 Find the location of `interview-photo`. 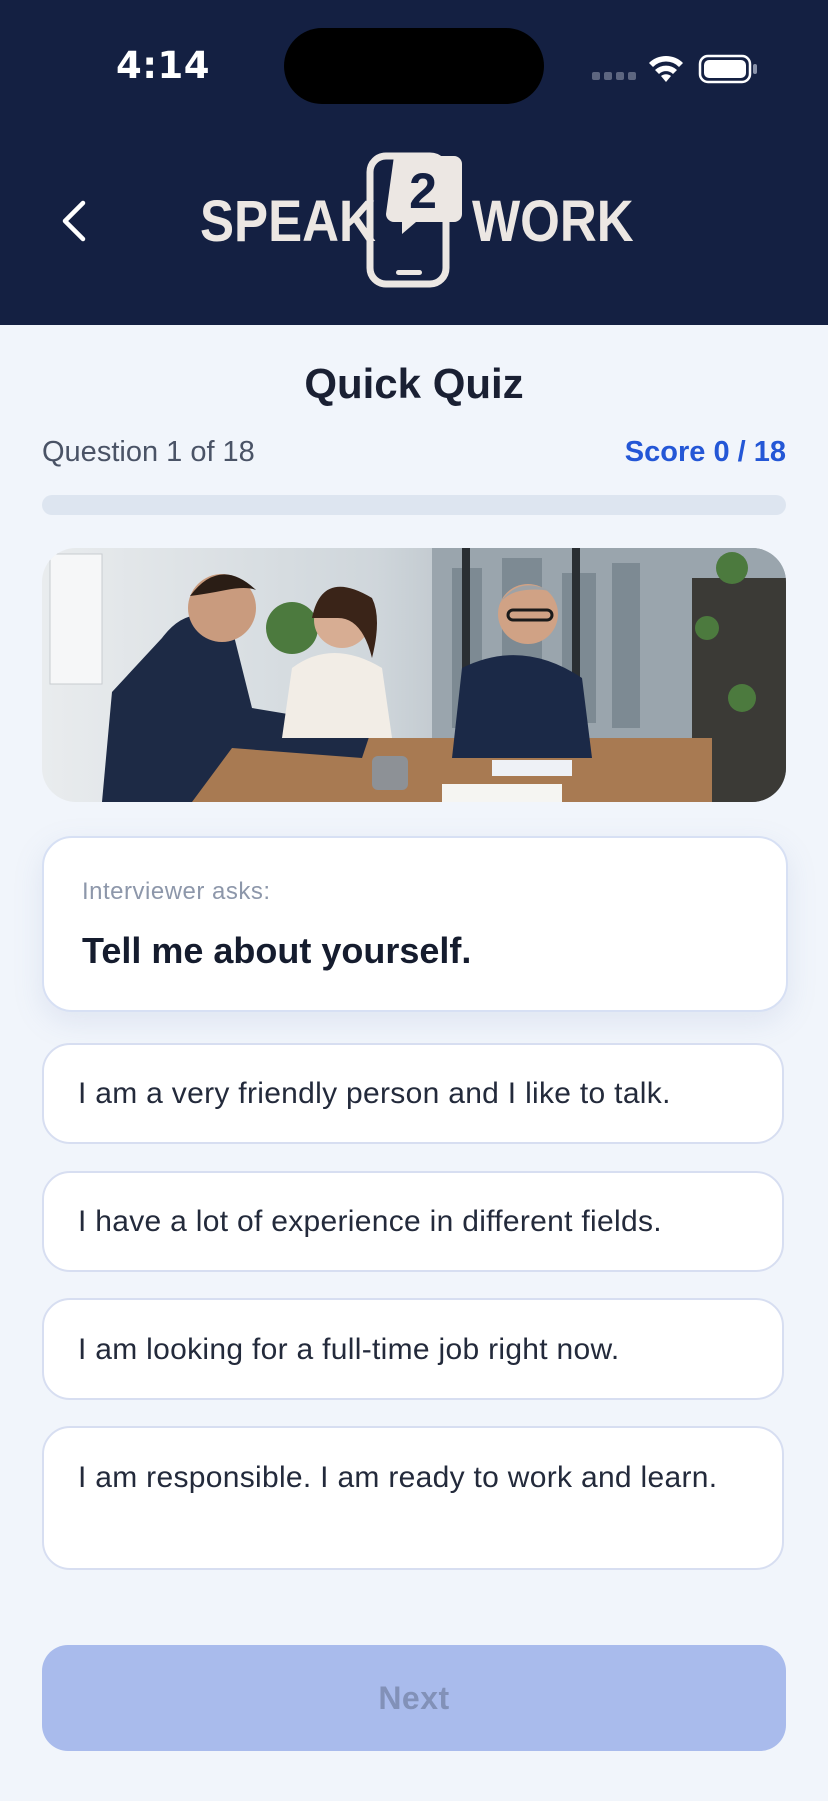

interview-photo is located at coordinates (414, 675).